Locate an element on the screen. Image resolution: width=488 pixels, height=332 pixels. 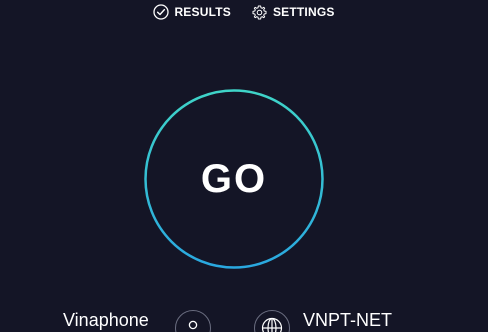
server-name: VNPT-NET is located at coordinates (348, 320).